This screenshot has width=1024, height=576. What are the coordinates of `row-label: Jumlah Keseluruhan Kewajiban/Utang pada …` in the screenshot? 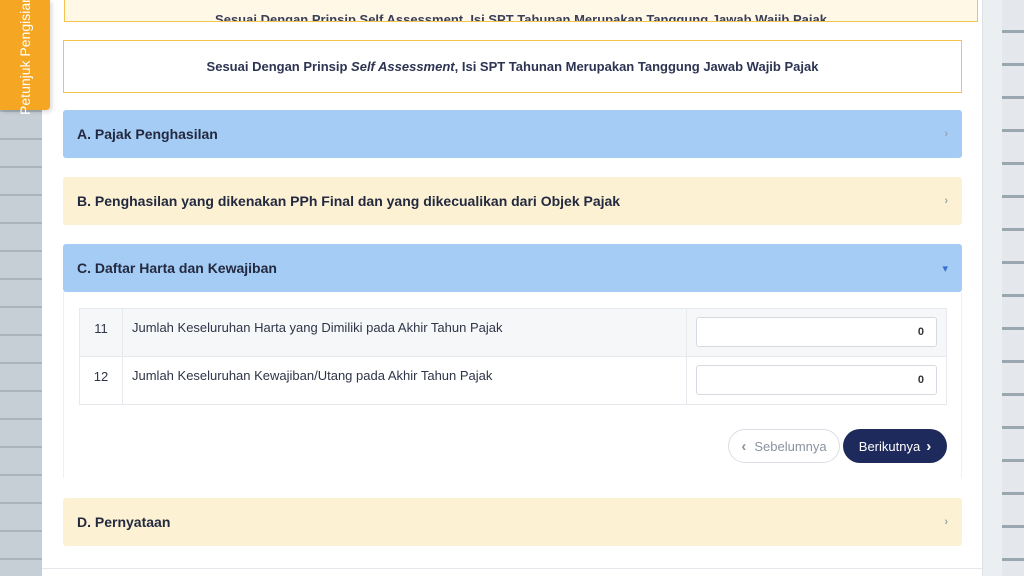 It's located at (404, 380).